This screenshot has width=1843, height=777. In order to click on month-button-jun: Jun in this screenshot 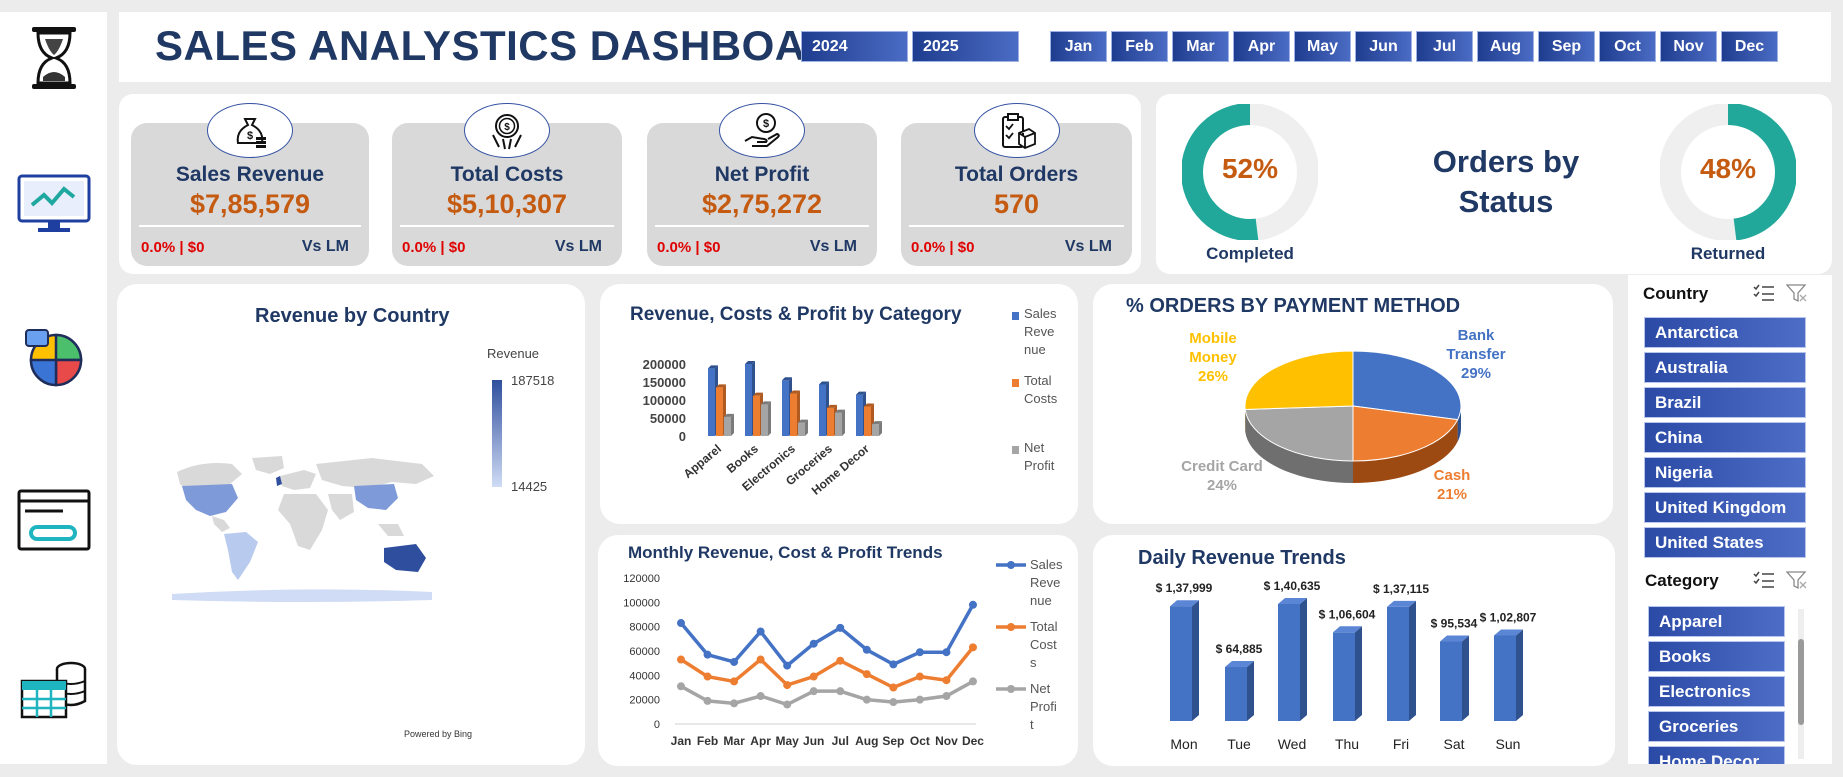, I will do `click(1383, 46)`.